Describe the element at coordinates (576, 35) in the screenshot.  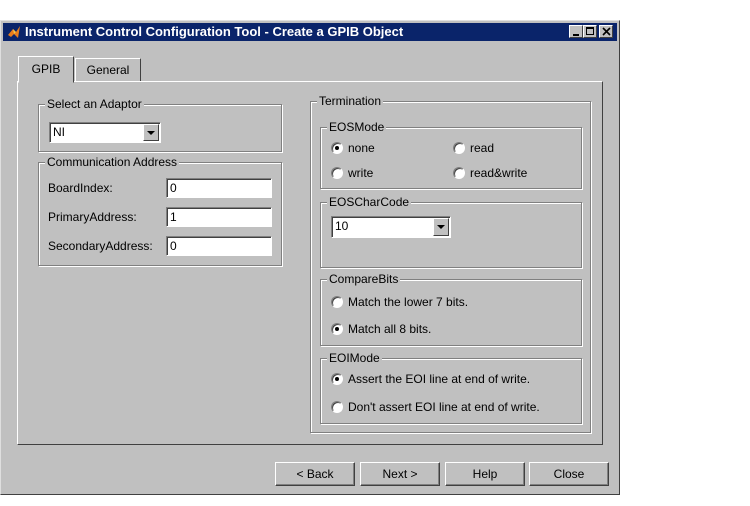
I see `minimize-icon` at that location.